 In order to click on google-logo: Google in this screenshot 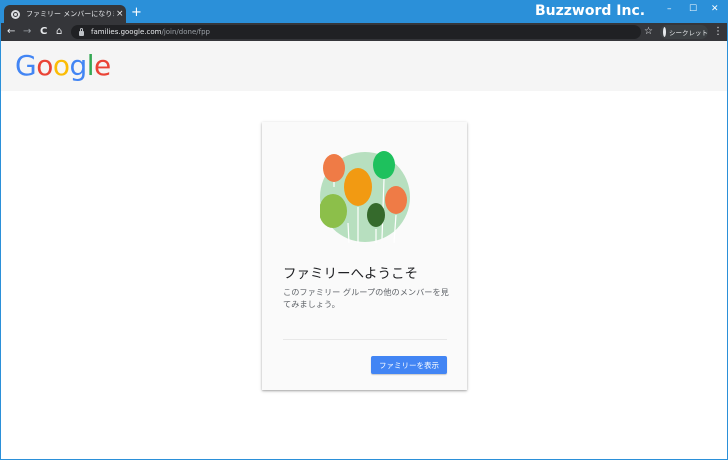, I will do `click(63, 65)`.